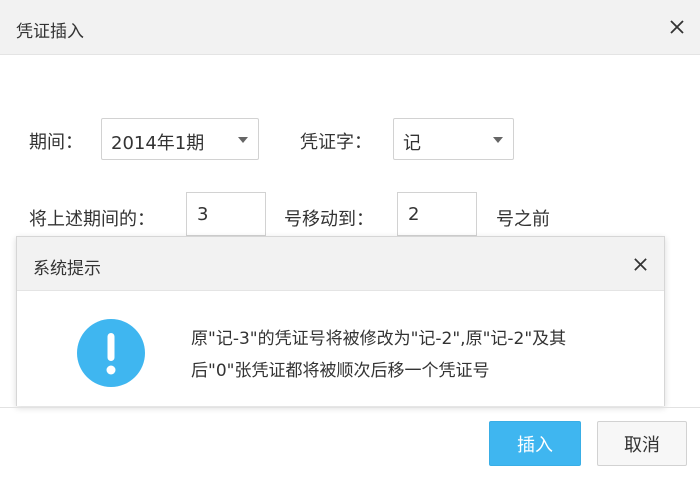 The image size is (700, 481). I want to click on period-select-value: 2014年1期, so click(158, 143).